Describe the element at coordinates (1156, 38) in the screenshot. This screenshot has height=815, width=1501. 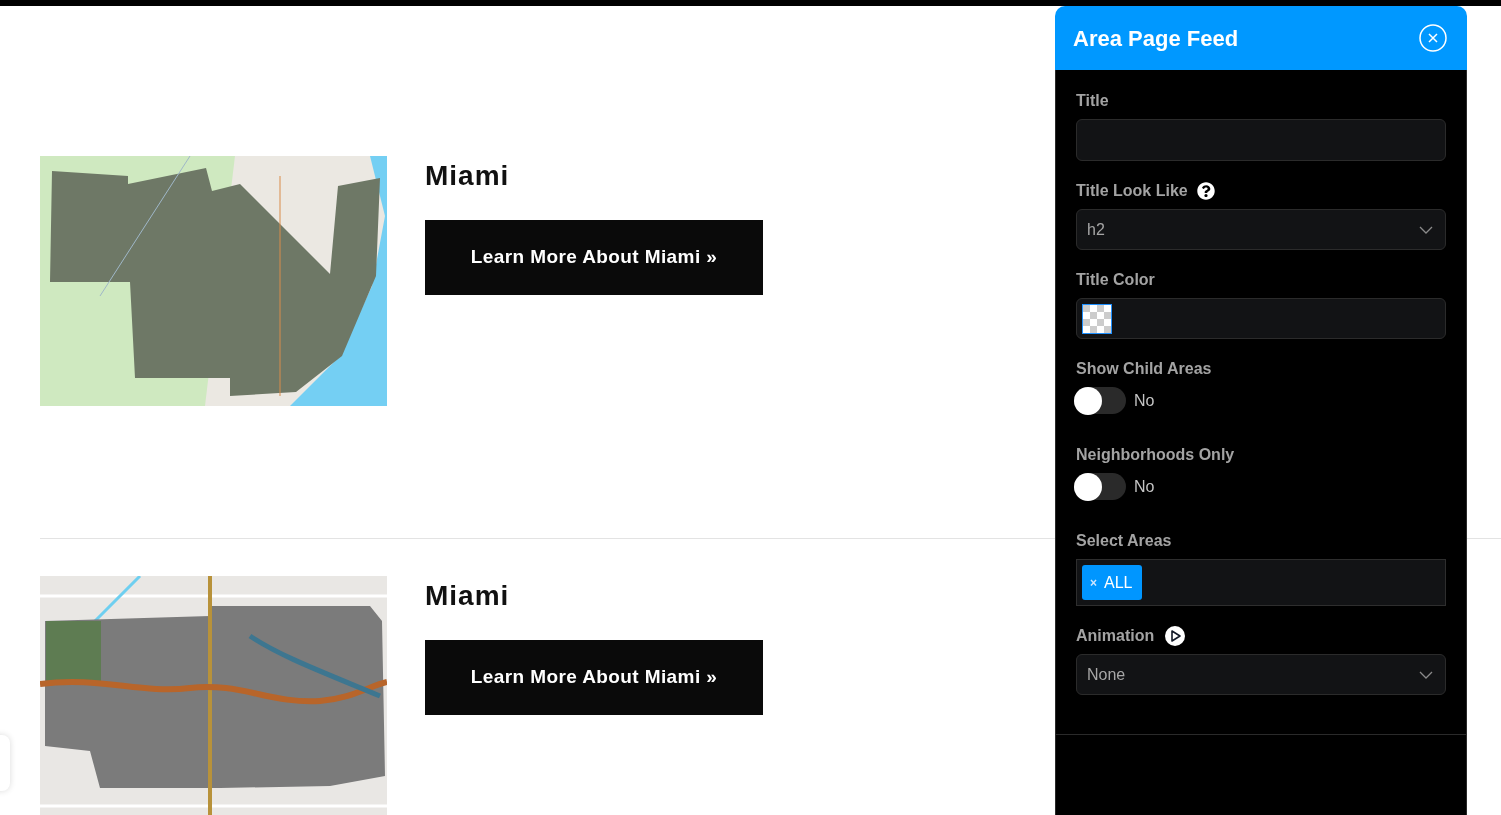
I see `panel-title: Area Page Feed` at that location.